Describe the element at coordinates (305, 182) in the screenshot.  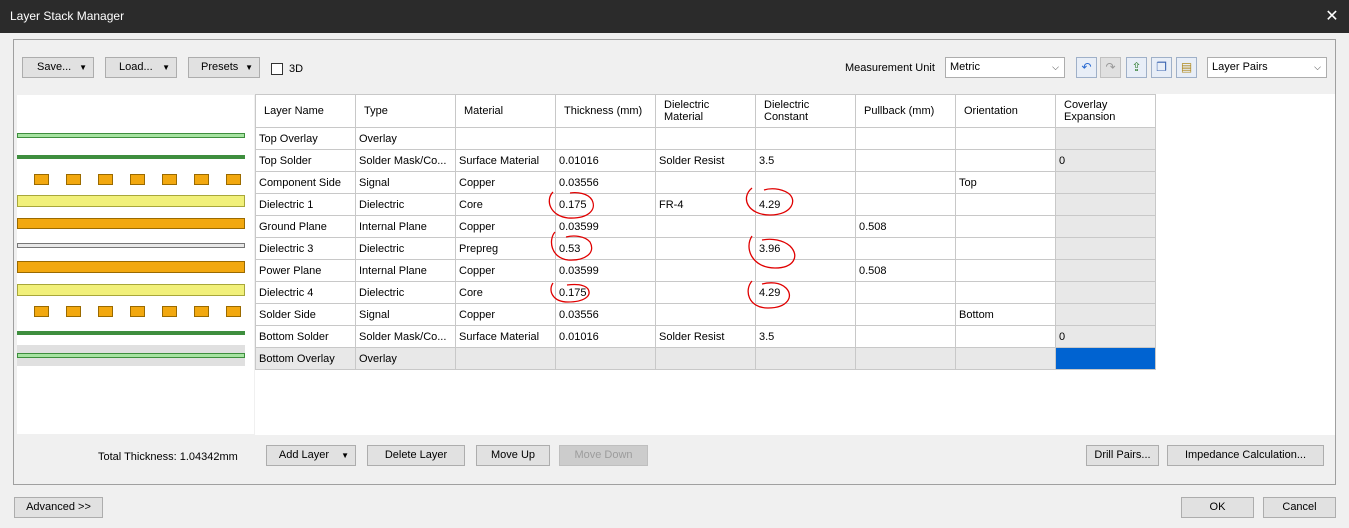
I see `table-cell: Component Side` at that location.